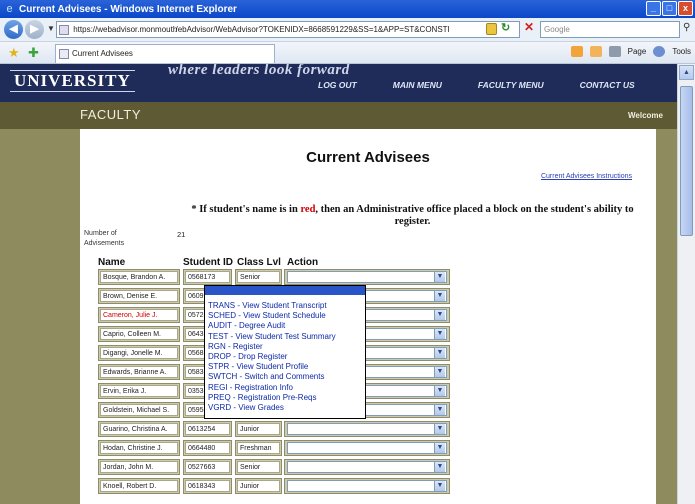 The width and height of the screenshot is (695, 504). What do you see at coordinates (165, 53) in the screenshot?
I see `tab-current-advisees: Current Advisees` at bounding box center [165, 53].